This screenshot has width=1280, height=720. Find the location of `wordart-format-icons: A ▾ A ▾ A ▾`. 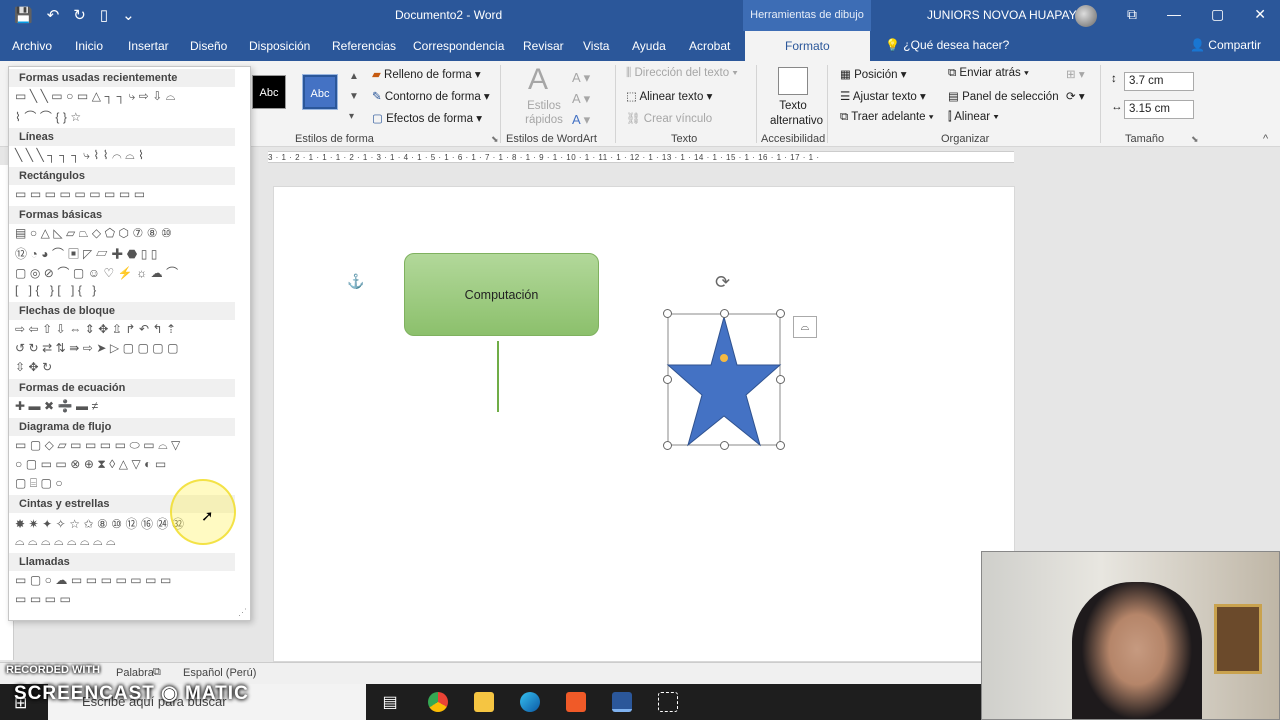

wordart-format-icons: A ▾ A ▾ A ▾ is located at coordinates (581, 98).